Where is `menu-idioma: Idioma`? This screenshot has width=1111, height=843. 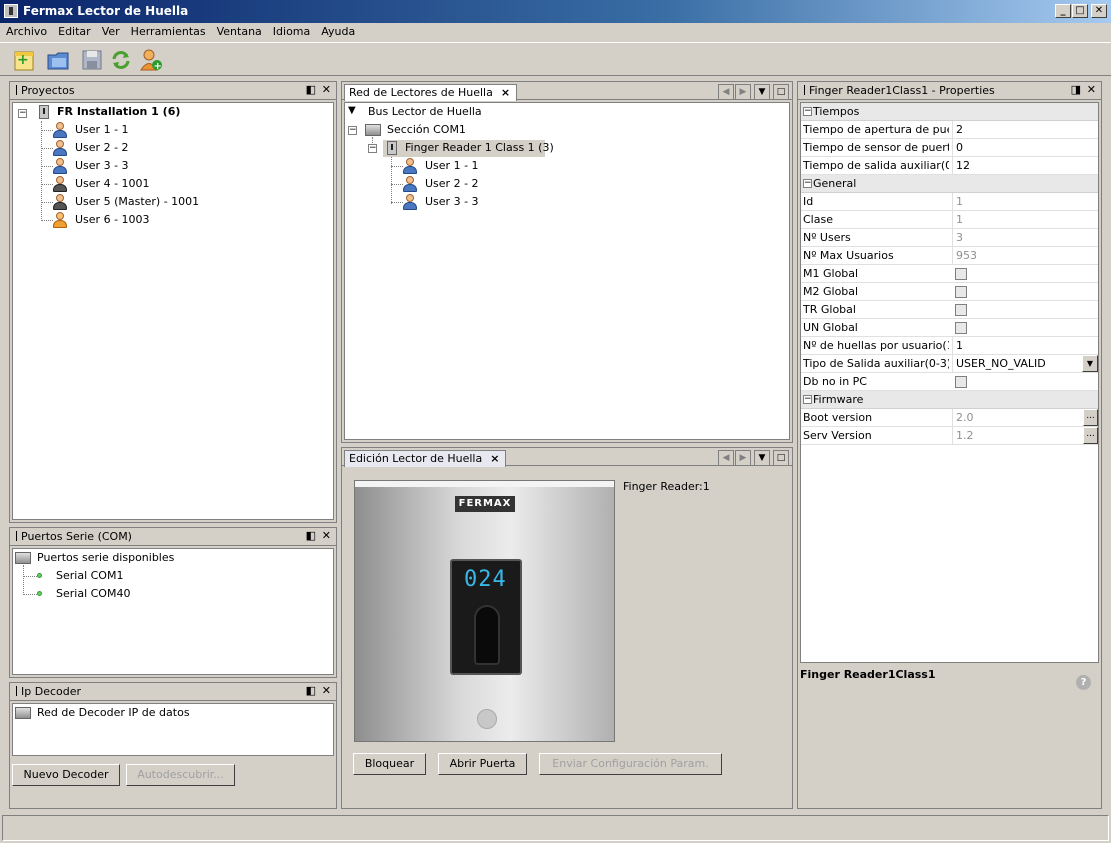
menu-idioma: Idioma is located at coordinates (291, 30).